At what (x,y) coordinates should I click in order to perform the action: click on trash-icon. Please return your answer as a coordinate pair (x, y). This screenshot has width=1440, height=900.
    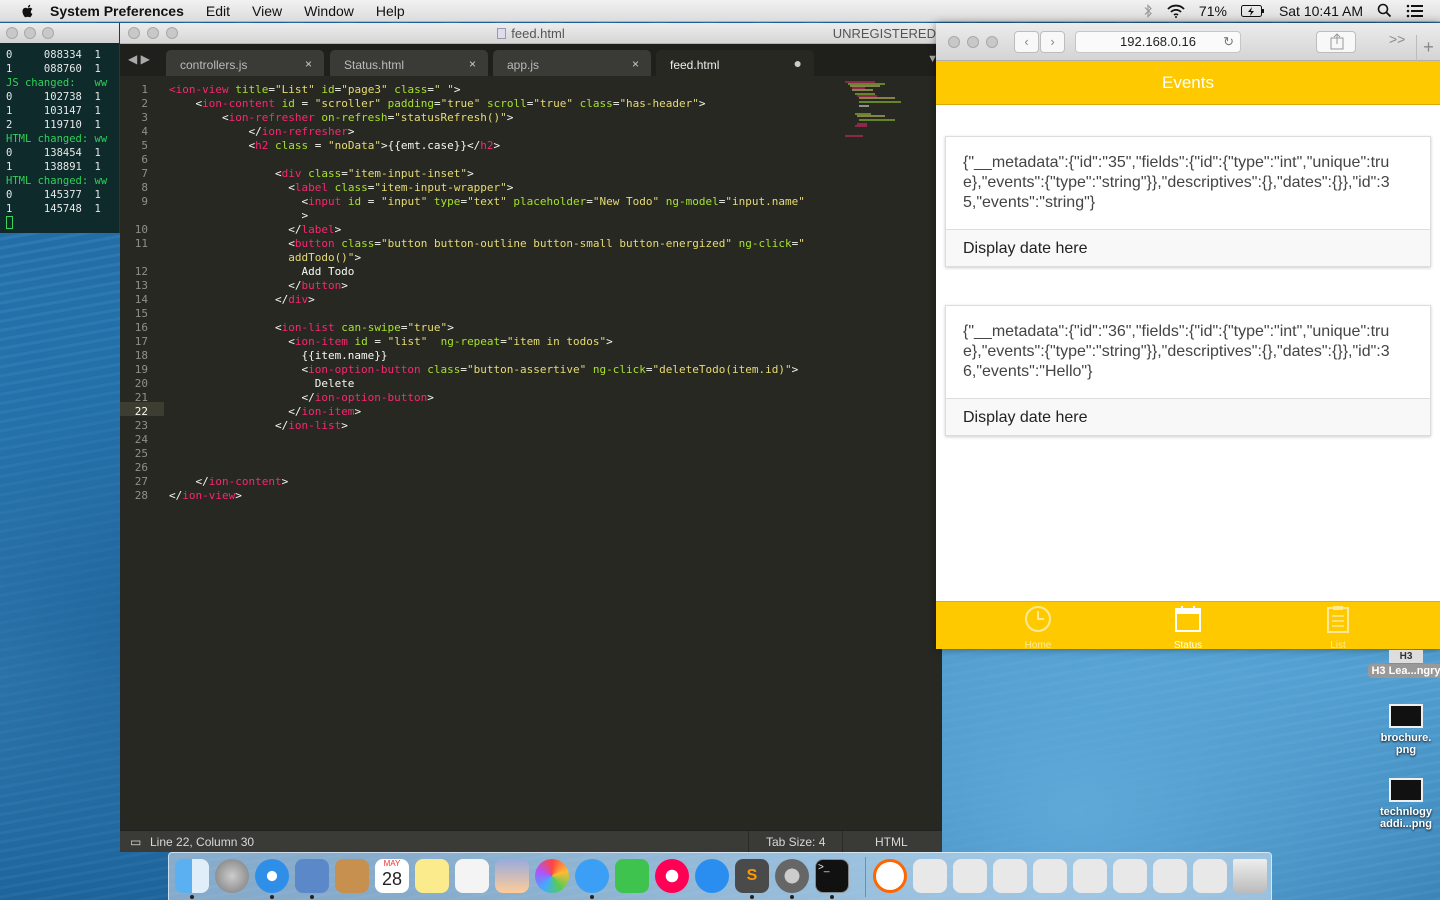
    Looking at the image, I should click on (1250, 876).